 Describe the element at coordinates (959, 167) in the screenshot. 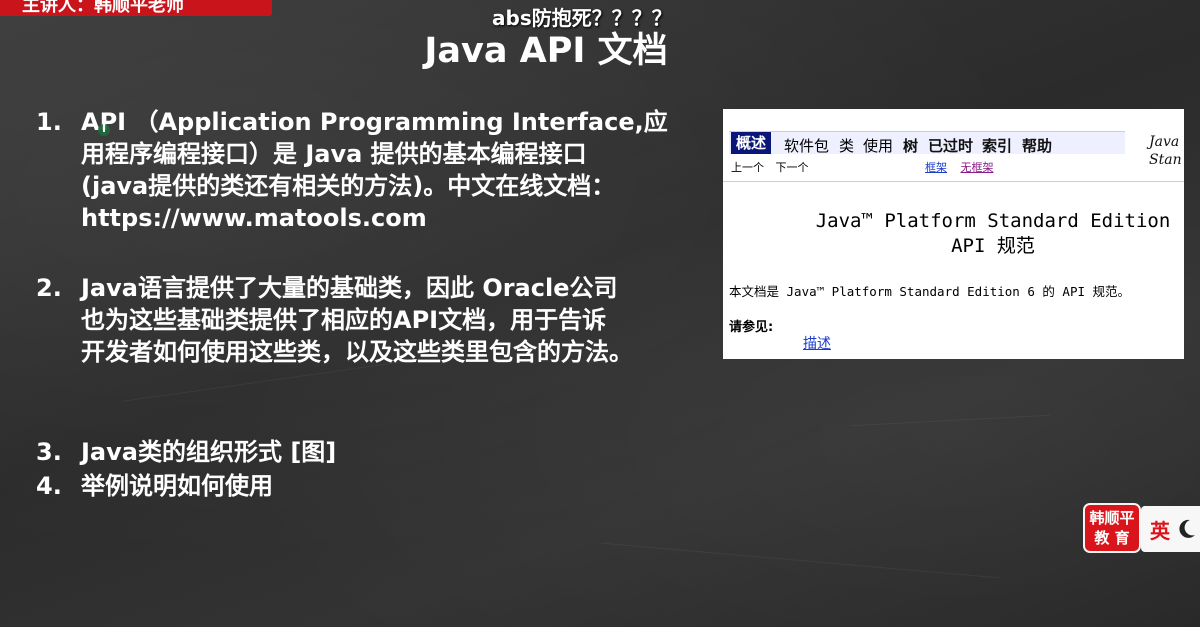

I see `frames-links: 框架 无框架` at that location.